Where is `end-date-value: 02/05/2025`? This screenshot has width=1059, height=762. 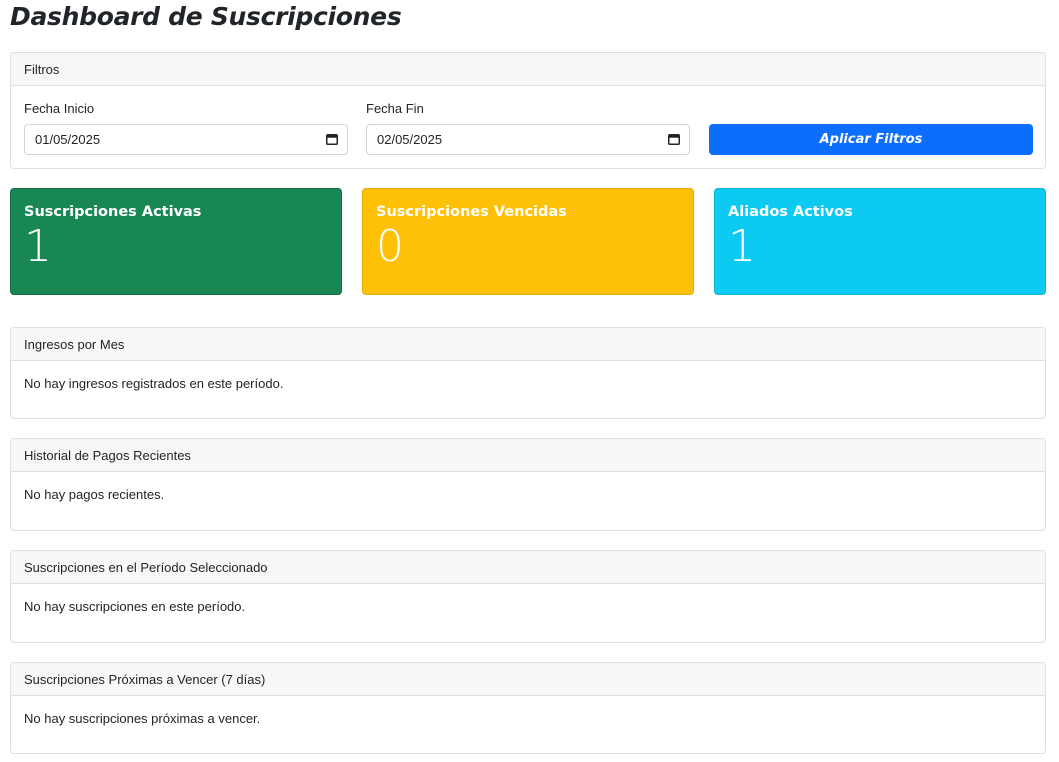 end-date-value: 02/05/2025 is located at coordinates (410, 139).